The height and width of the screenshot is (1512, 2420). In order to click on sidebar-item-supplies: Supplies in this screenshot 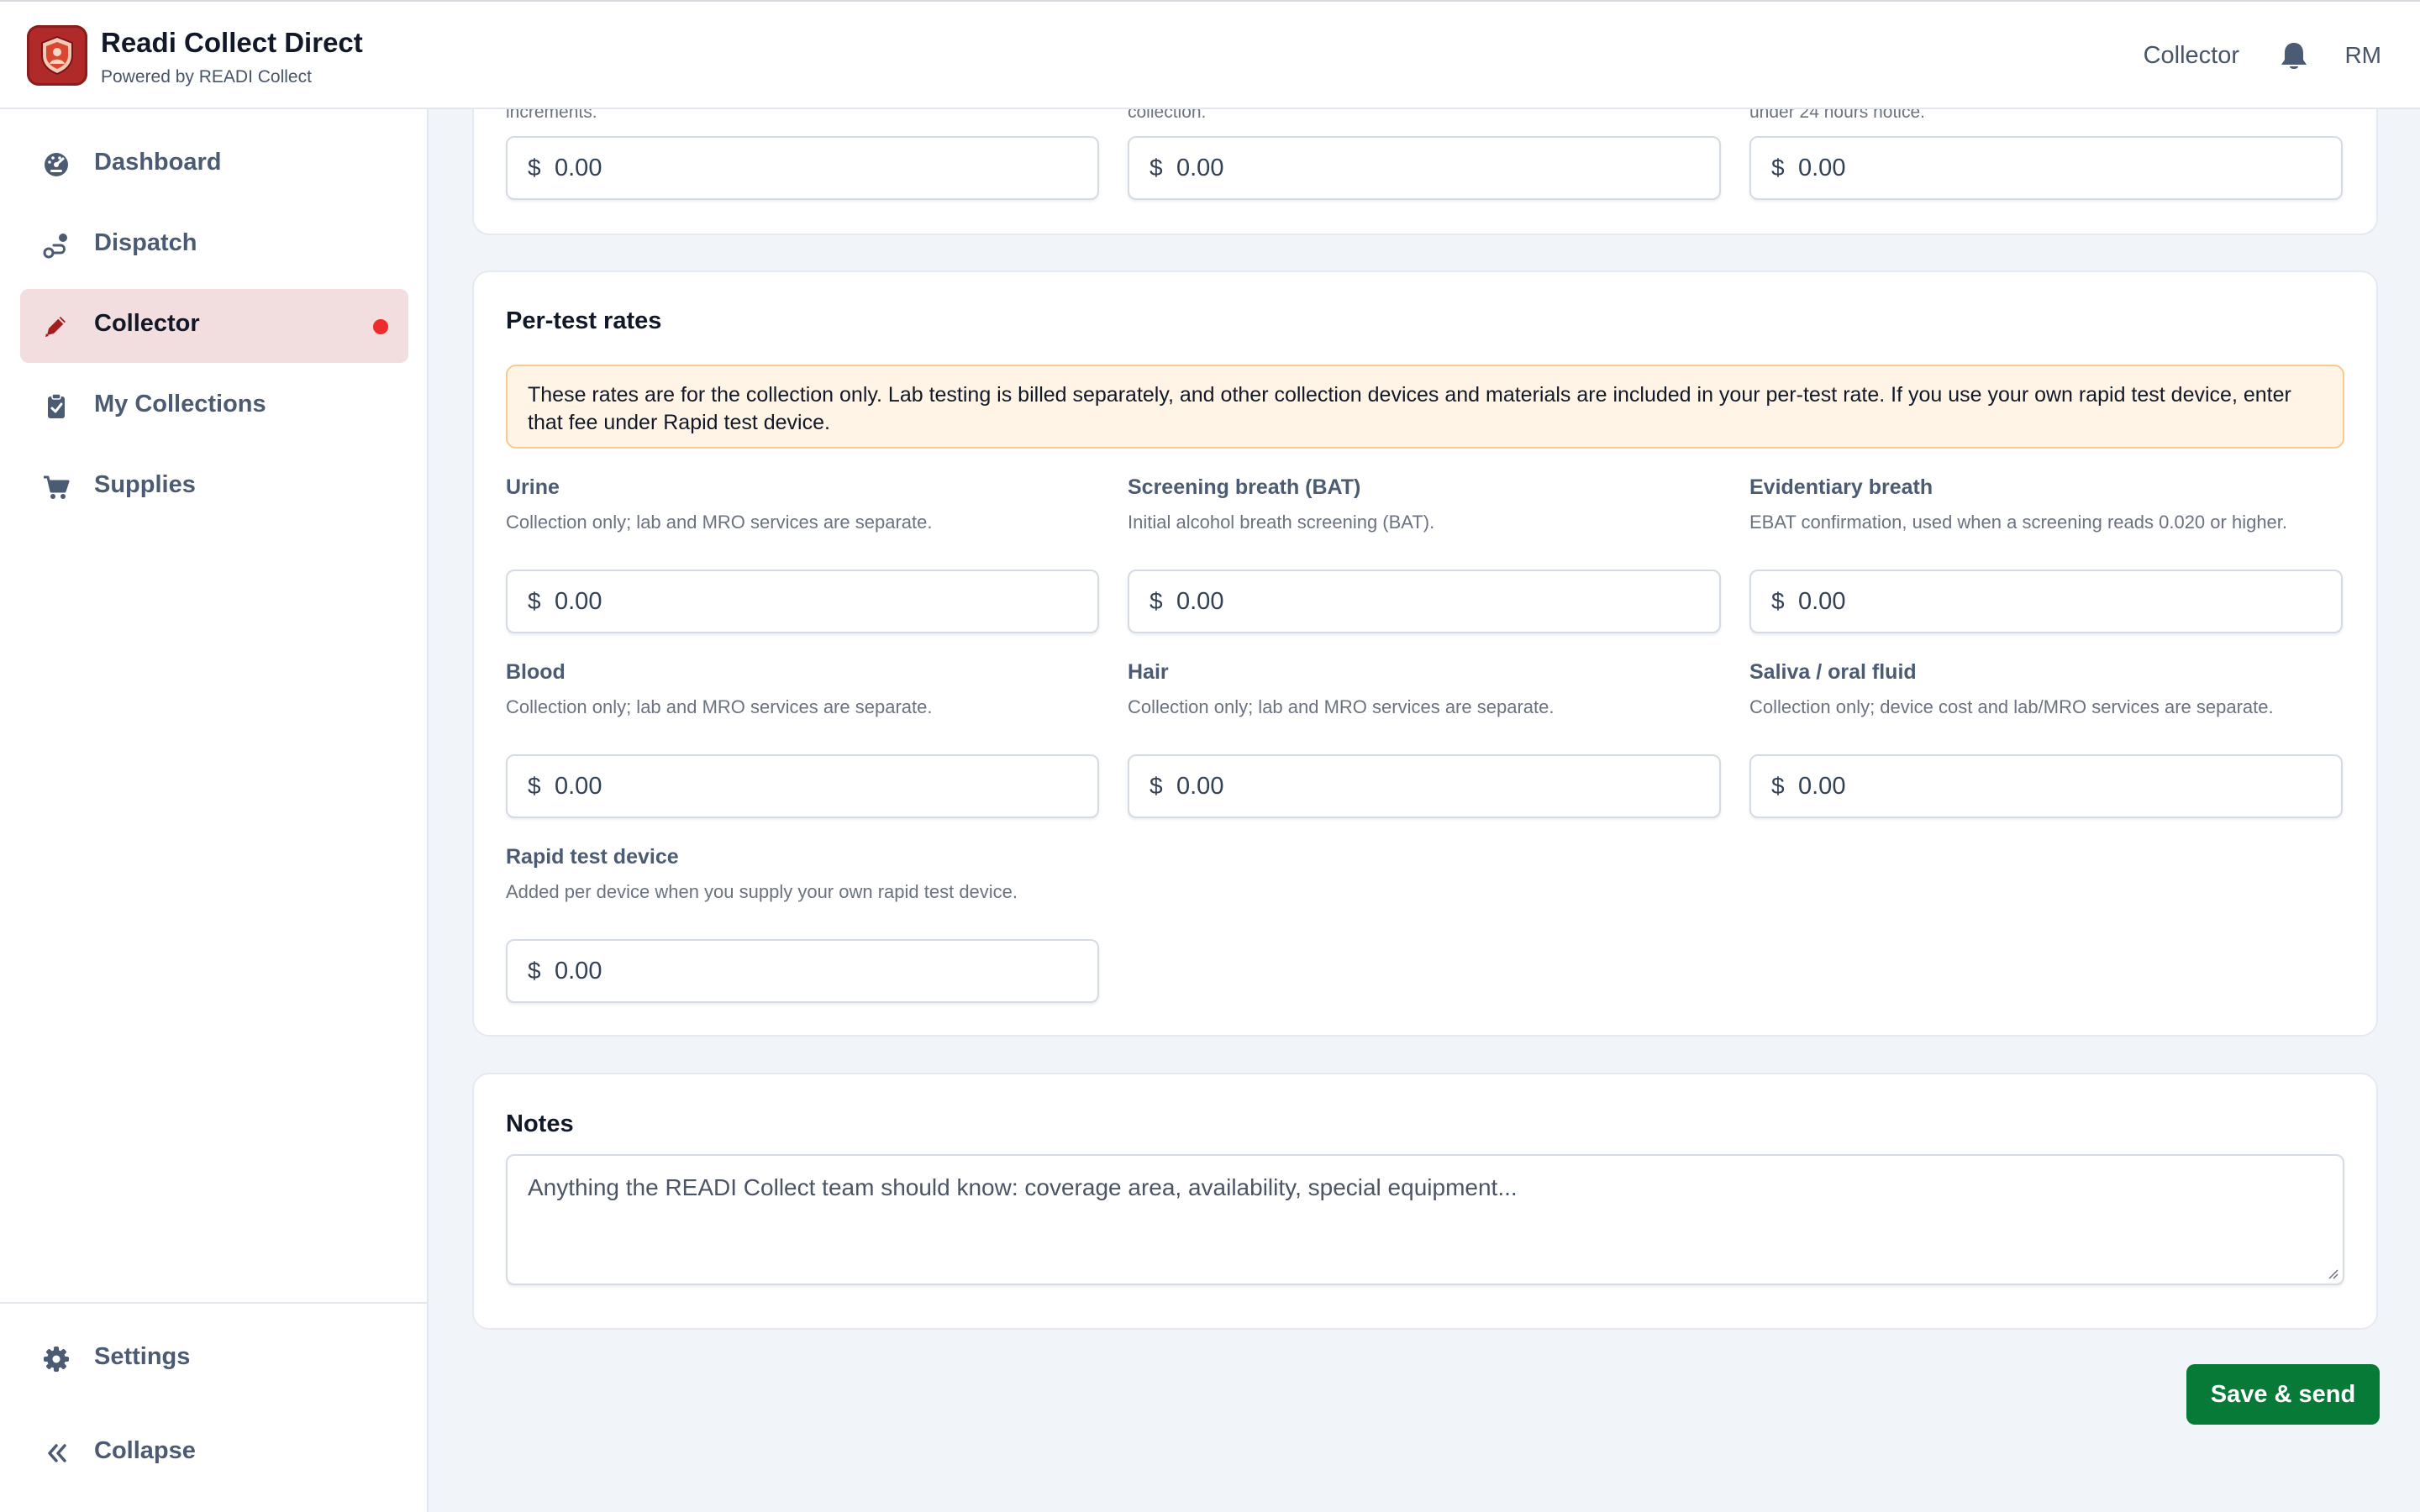, I will do `click(214, 487)`.